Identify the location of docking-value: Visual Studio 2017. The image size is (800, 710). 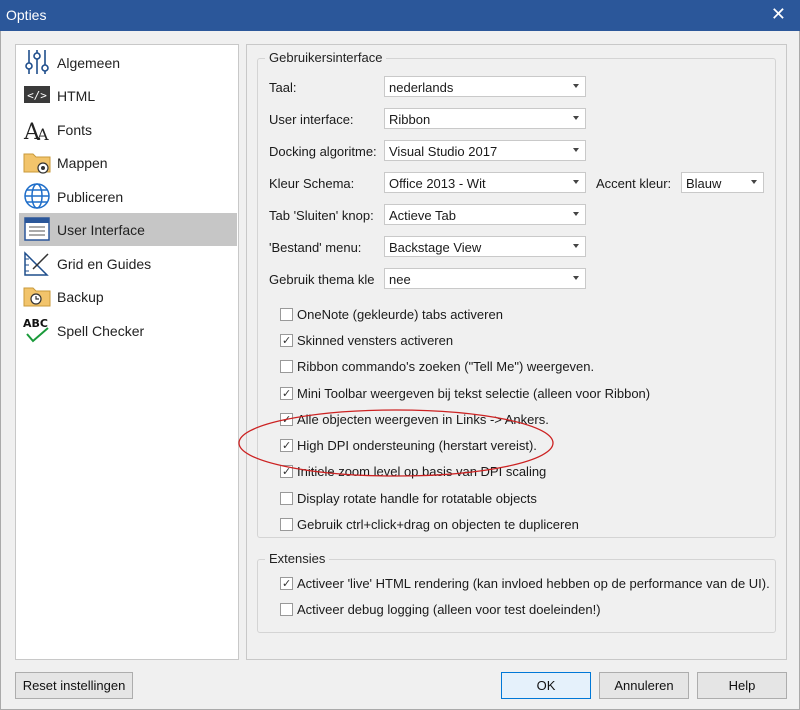
(443, 151).